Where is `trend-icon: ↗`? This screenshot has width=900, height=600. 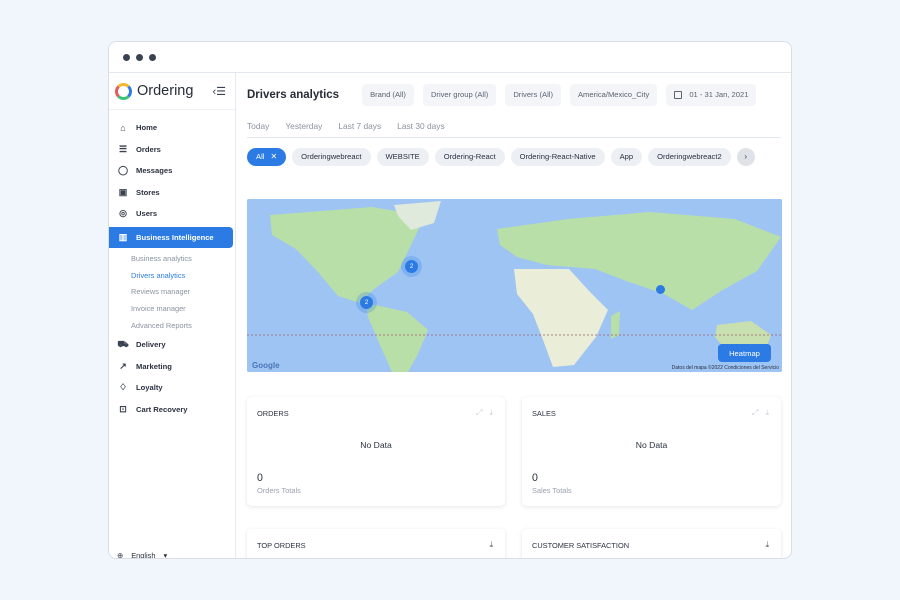
trend-icon: ↗ is located at coordinates (123, 365).